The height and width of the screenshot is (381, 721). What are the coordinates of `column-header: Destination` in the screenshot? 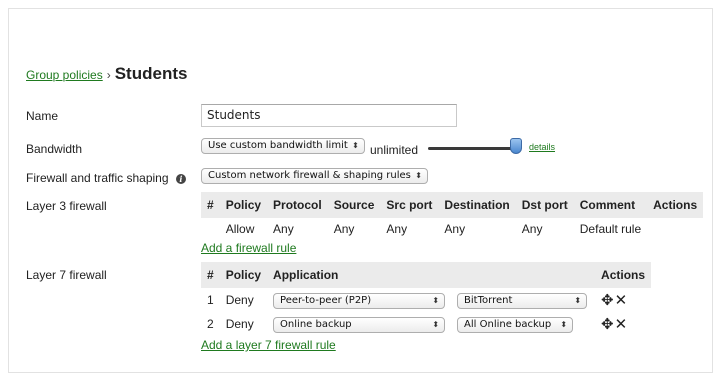 It's located at (477, 205).